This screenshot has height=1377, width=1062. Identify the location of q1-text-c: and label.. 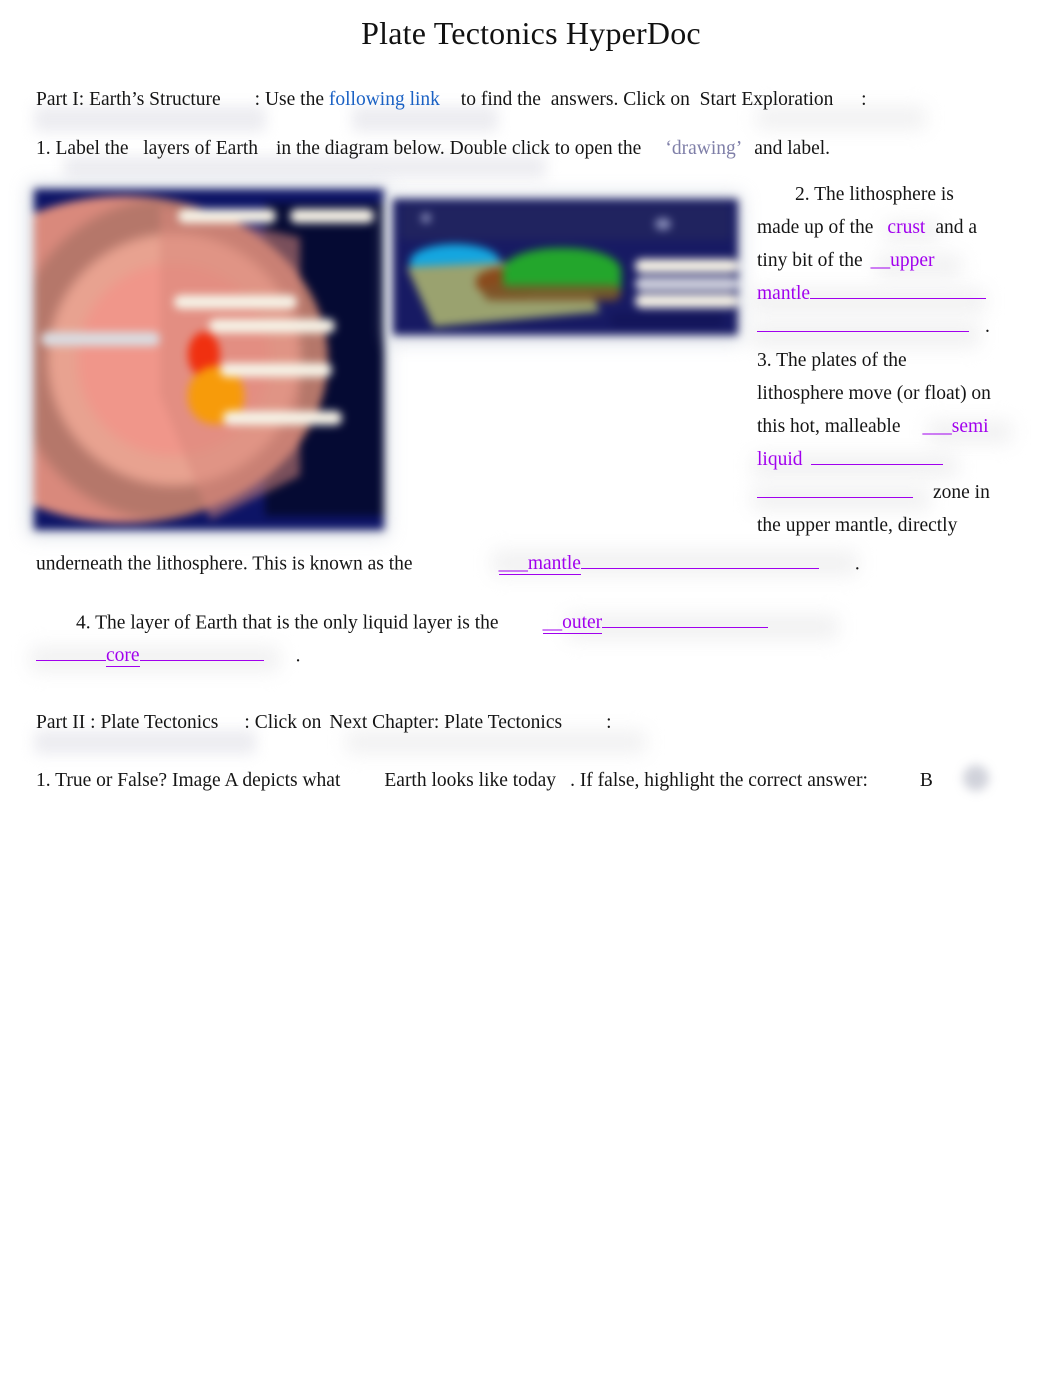
(792, 148).